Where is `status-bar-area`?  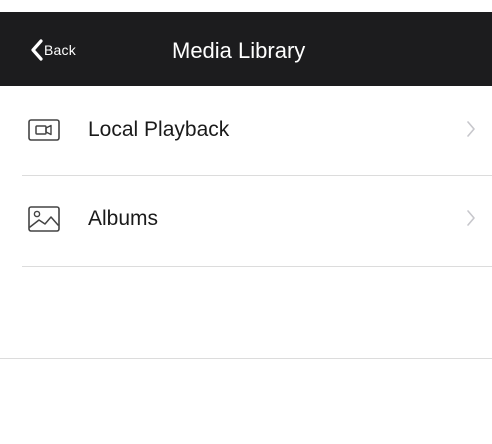 status-bar-area is located at coordinates (246, 6).